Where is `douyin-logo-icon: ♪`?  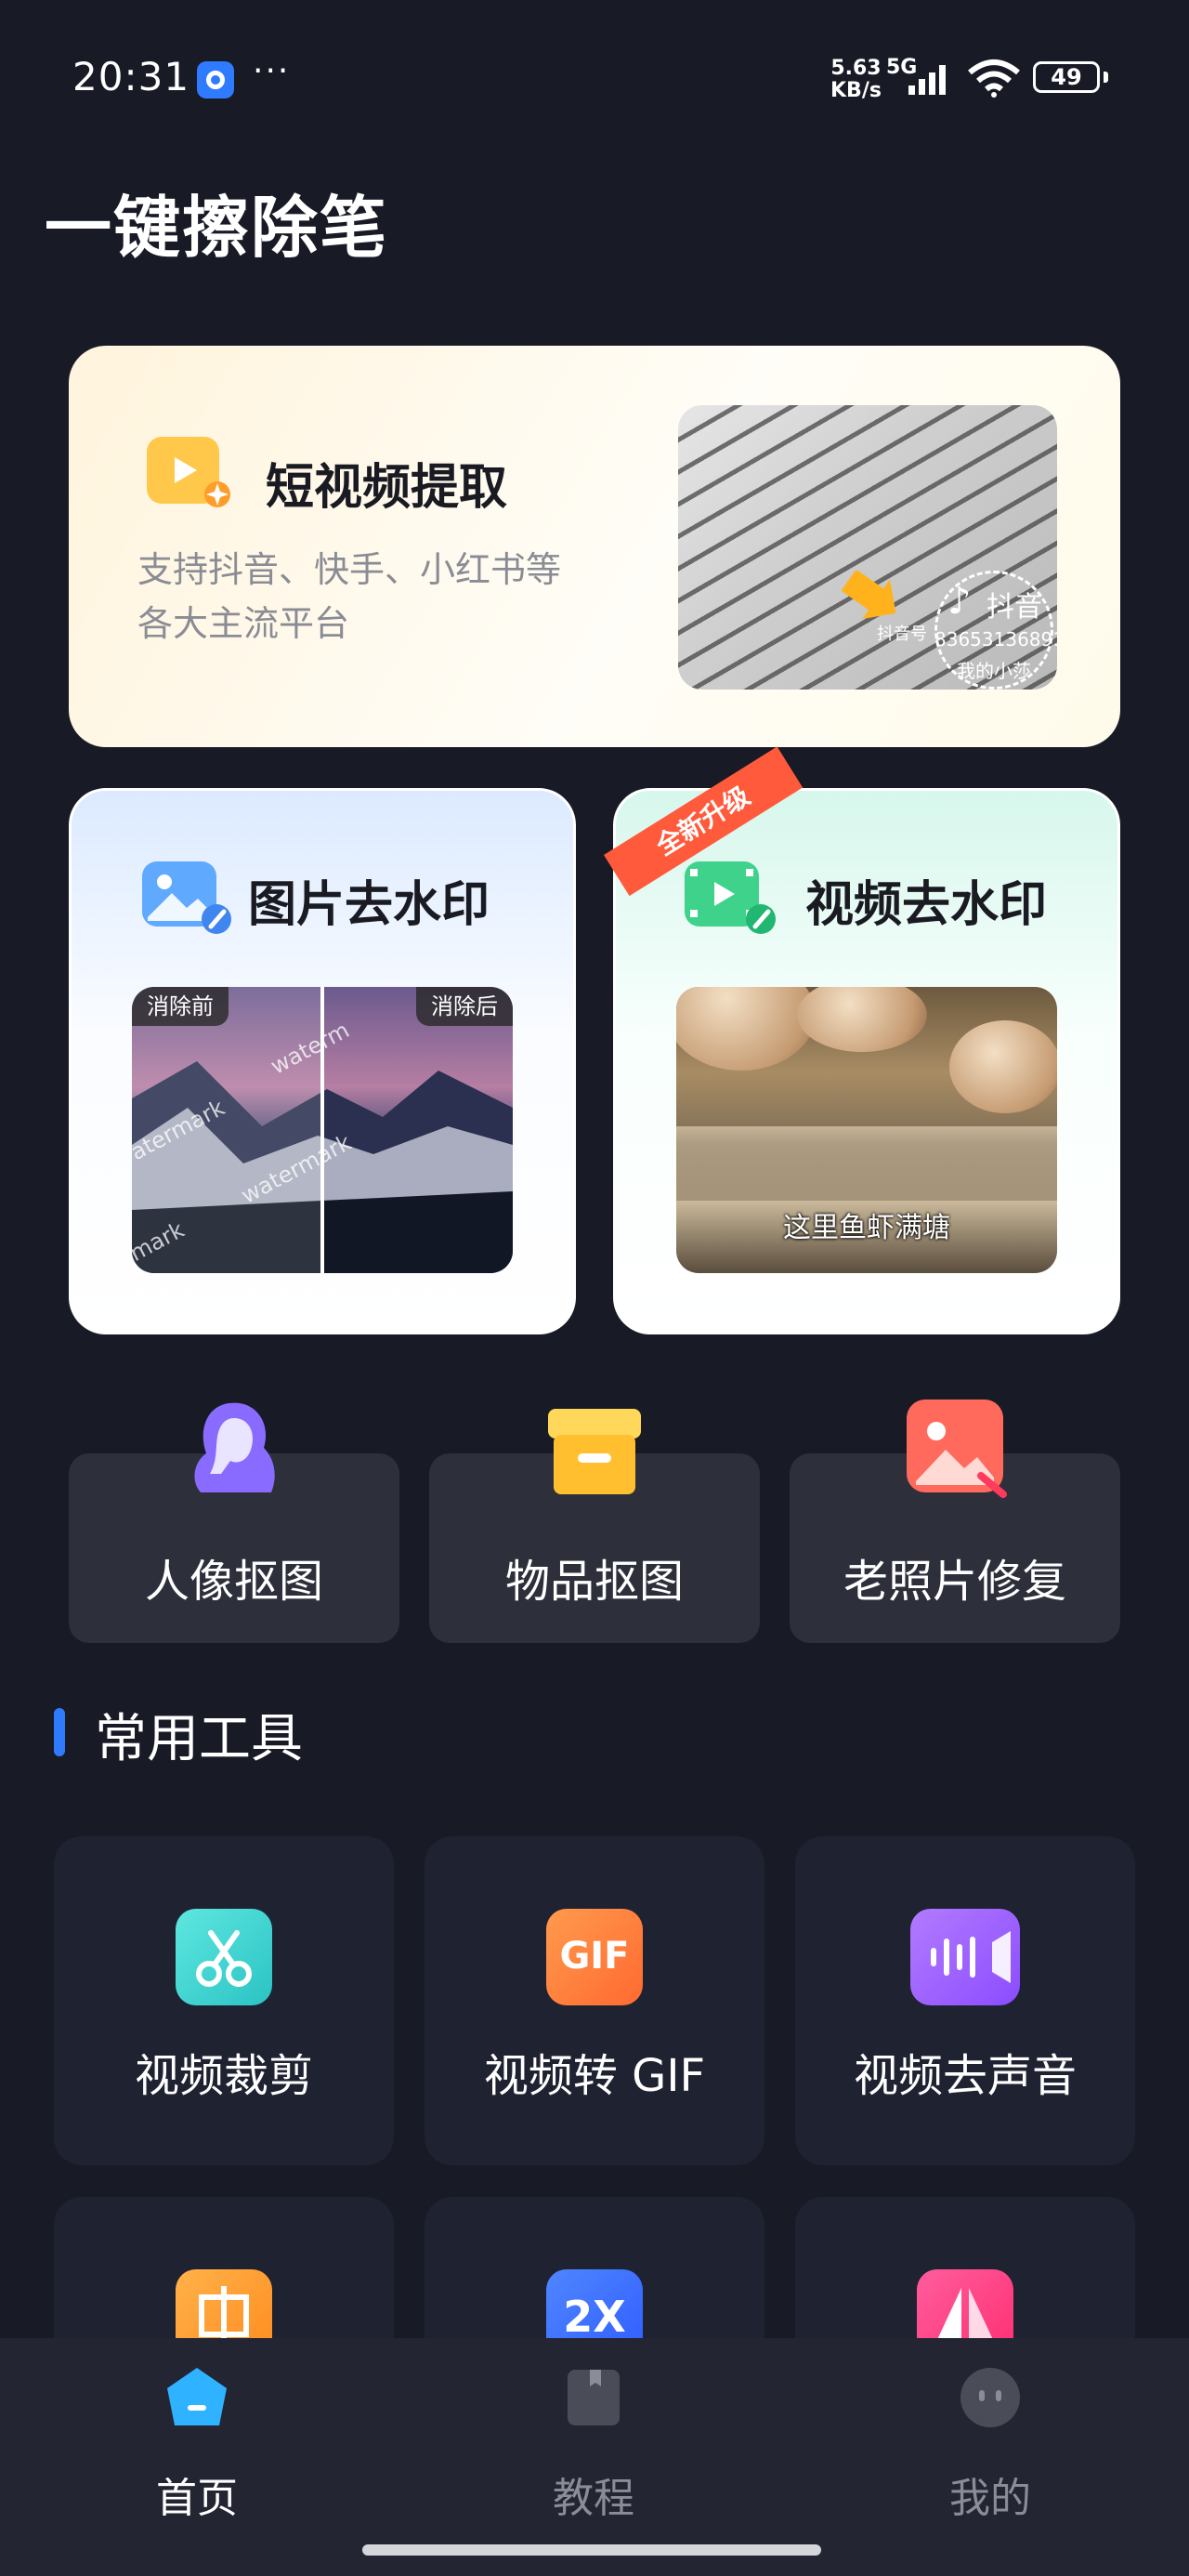
douyin-logo-icon: ♪ is located at coordinates (959, 601).